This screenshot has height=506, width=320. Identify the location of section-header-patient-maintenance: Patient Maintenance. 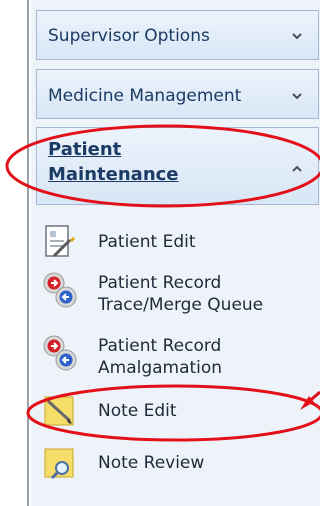
(177, 166).